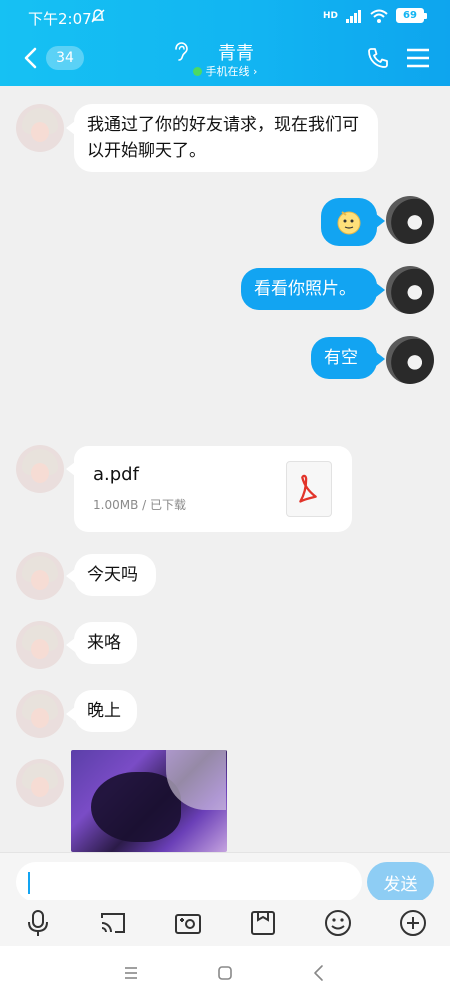  I want to click on hamburger-menu-icon, so click(418, 58).